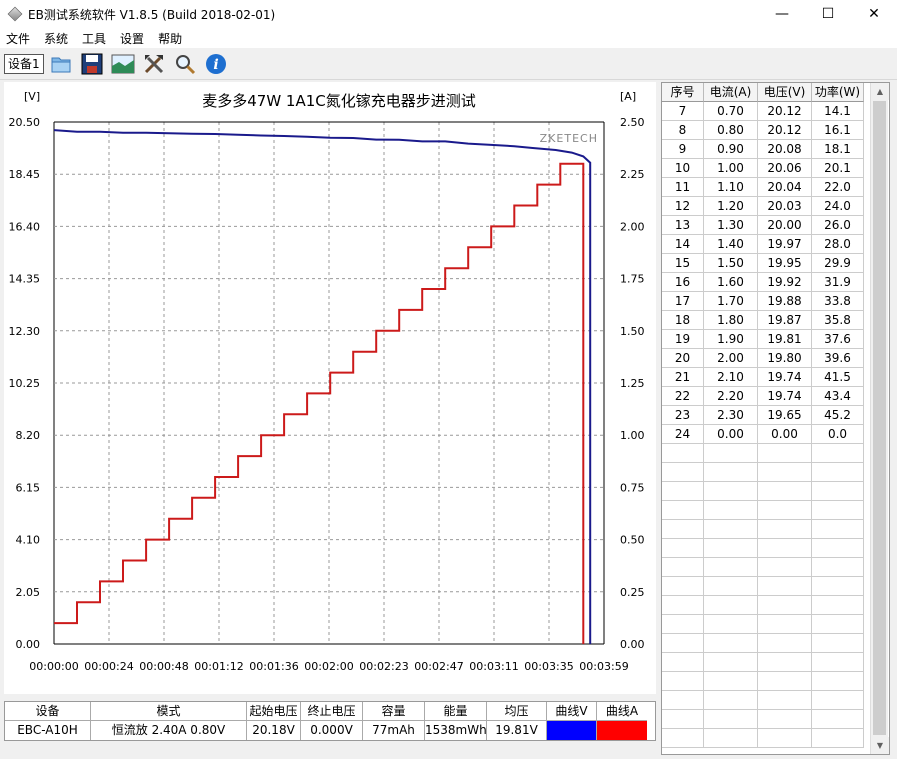 The width and height of the screenshot is (897, 759). Describe the element at coordinates (332, 730) in the screenshot. I see `summary-end-voltage: 0.000V` at that location.